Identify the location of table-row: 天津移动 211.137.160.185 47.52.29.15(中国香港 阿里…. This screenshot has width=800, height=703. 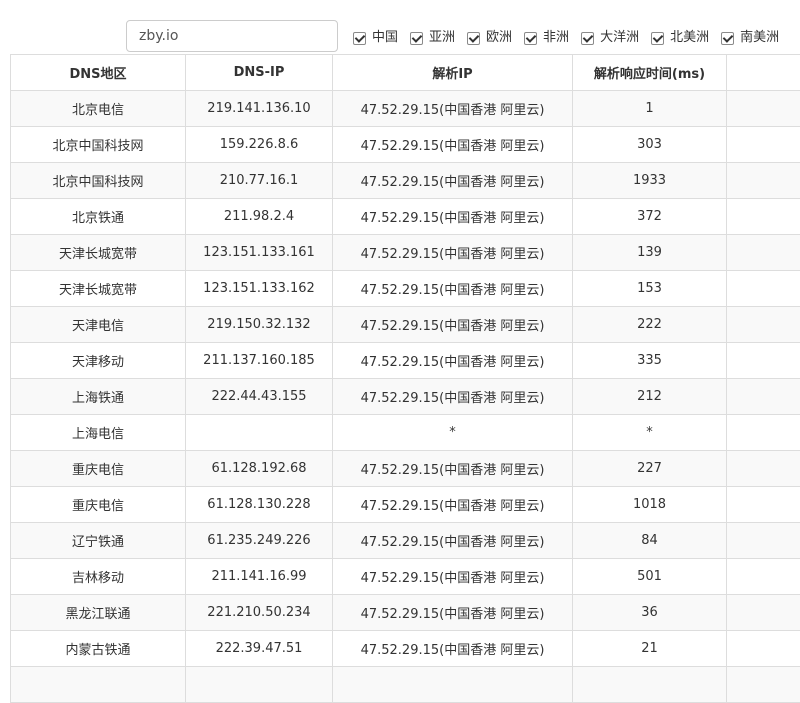
(405, 361).